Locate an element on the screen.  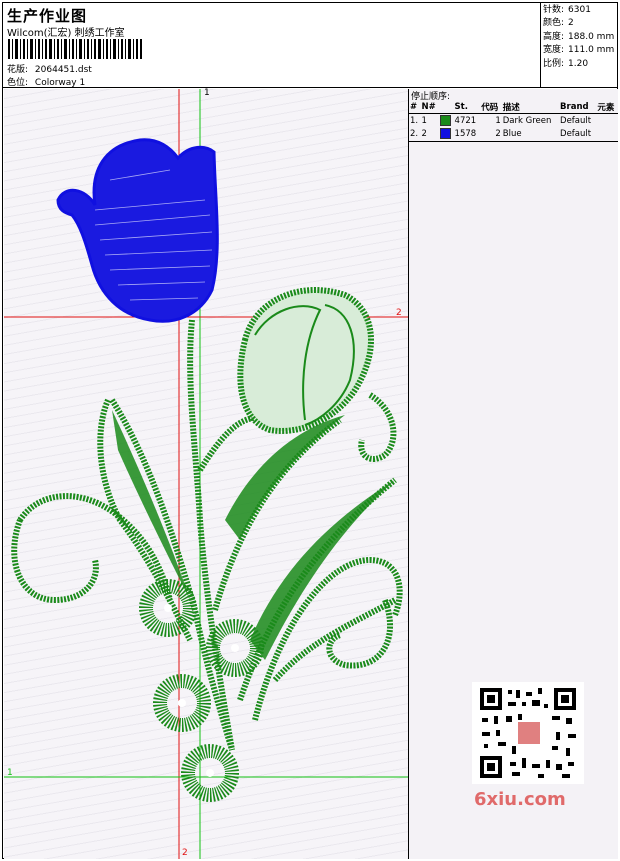
tulip-bud is located at coordinates (305, 360).